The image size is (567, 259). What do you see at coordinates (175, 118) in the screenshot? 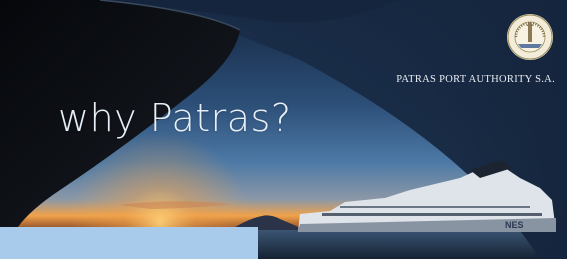
I see `headline: why Patras?` at bounding box center [175, 118].